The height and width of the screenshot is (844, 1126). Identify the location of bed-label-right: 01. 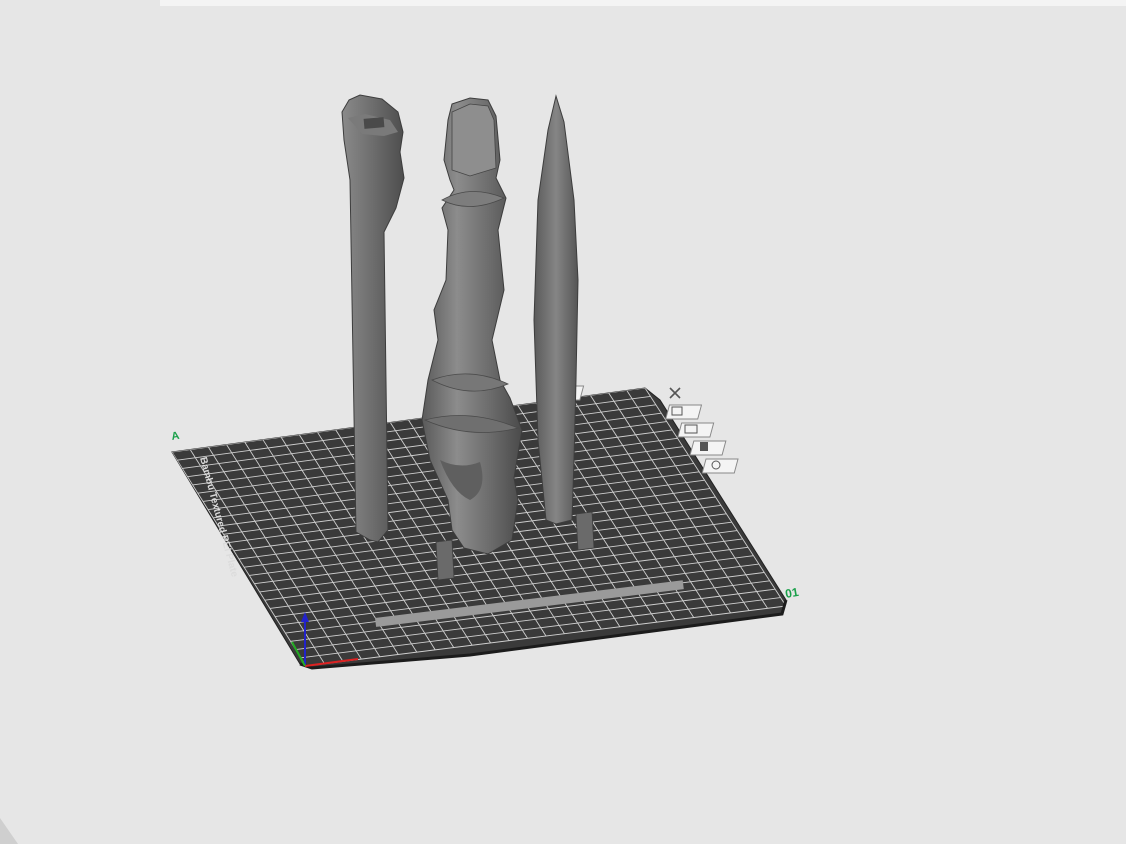
(792, 593).